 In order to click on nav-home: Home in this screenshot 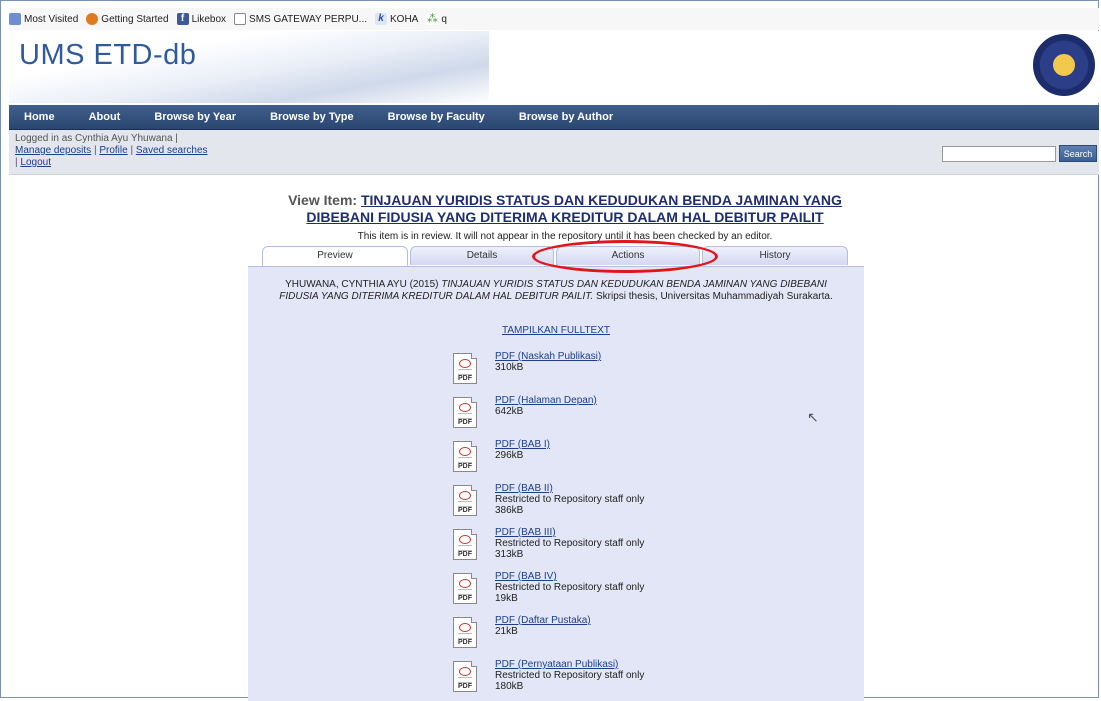, I will do `click(40, 117)`.